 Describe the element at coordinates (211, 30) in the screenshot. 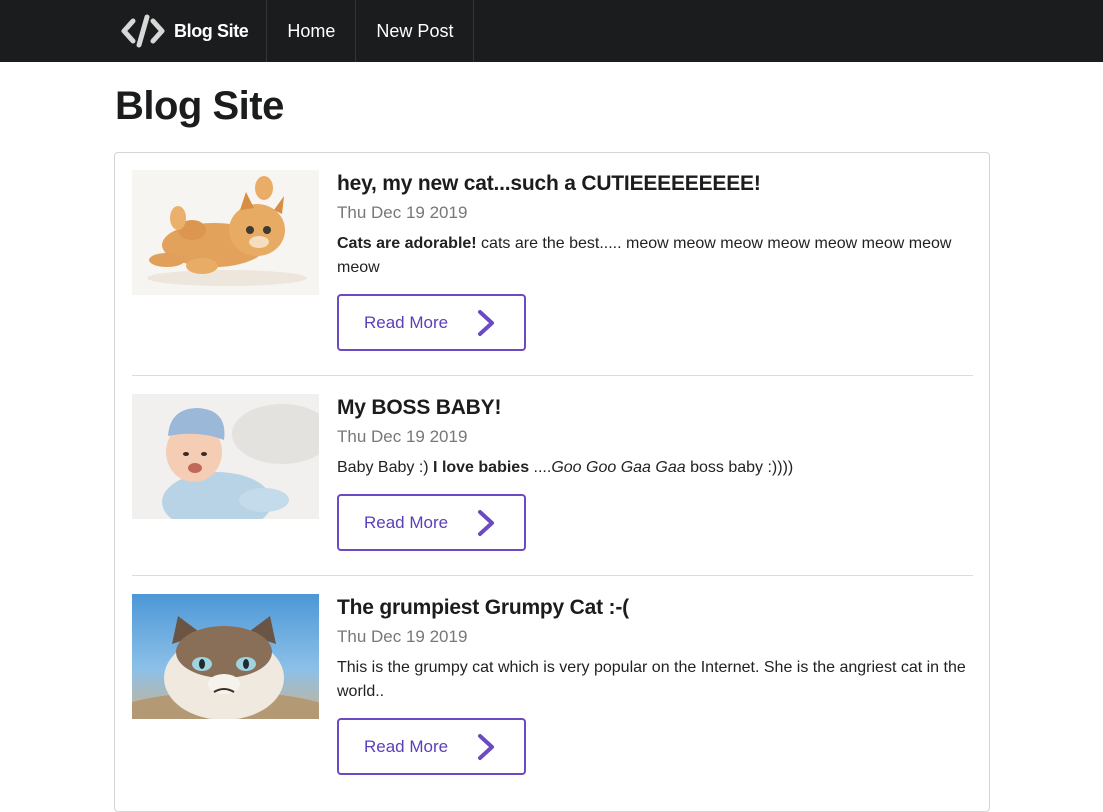

I see `brand-label: Blog Site` at that location.